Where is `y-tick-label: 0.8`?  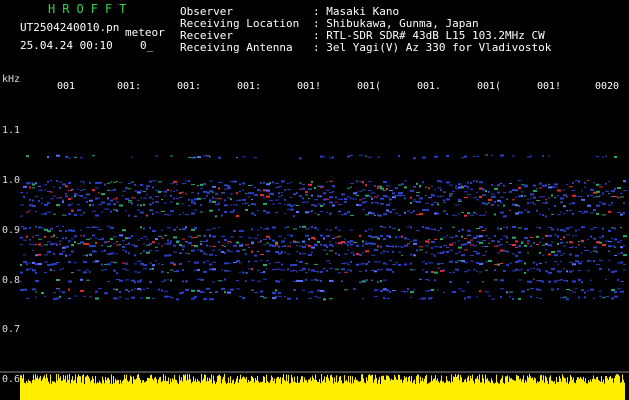
y-tick-label: 0.8 is located at coordinates (11, 280).